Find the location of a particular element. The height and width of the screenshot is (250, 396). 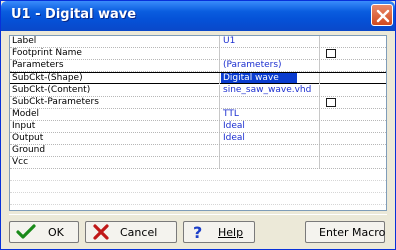

property-name: Footprint Name is located at coordinates (47, 53).